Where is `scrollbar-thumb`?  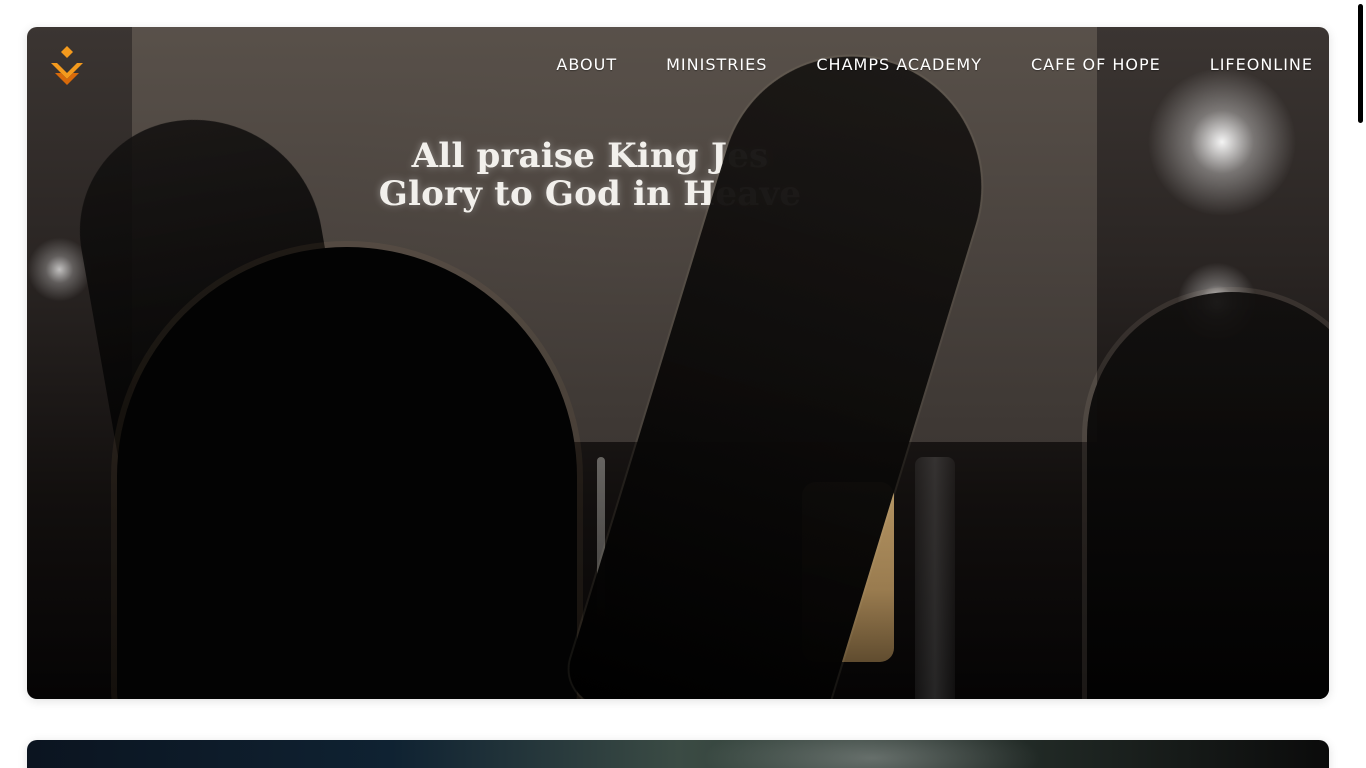 scrollbar-thumb is located at coordinates (1360, 63).